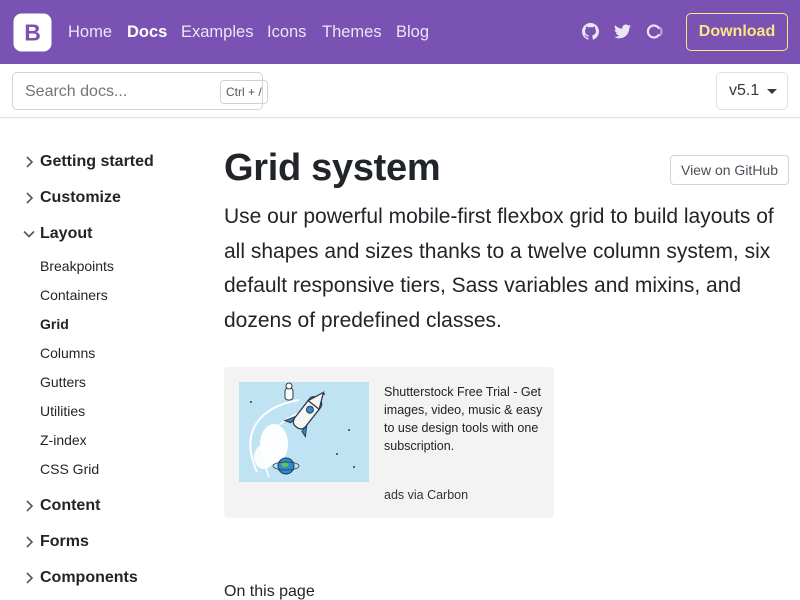  Describe the element at coordinates (400, 91) in the screenshot. I see `docs-subbar: Ctrl + / v5.1` at that location.